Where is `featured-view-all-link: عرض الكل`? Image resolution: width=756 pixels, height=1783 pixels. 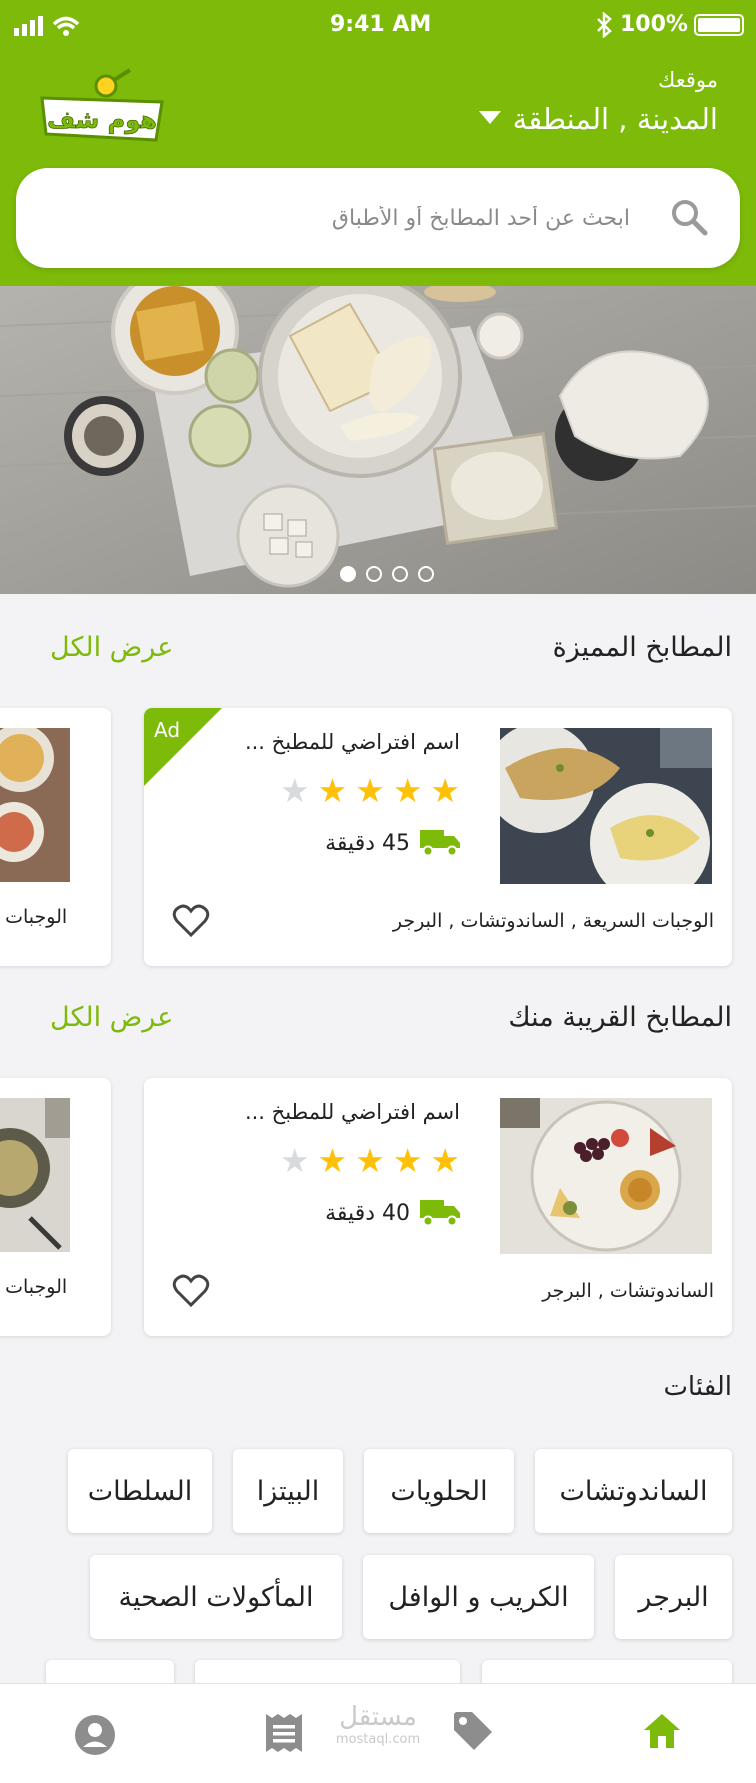 featured-view-all-link: عرض الكل is located at coordinates (111, 647).